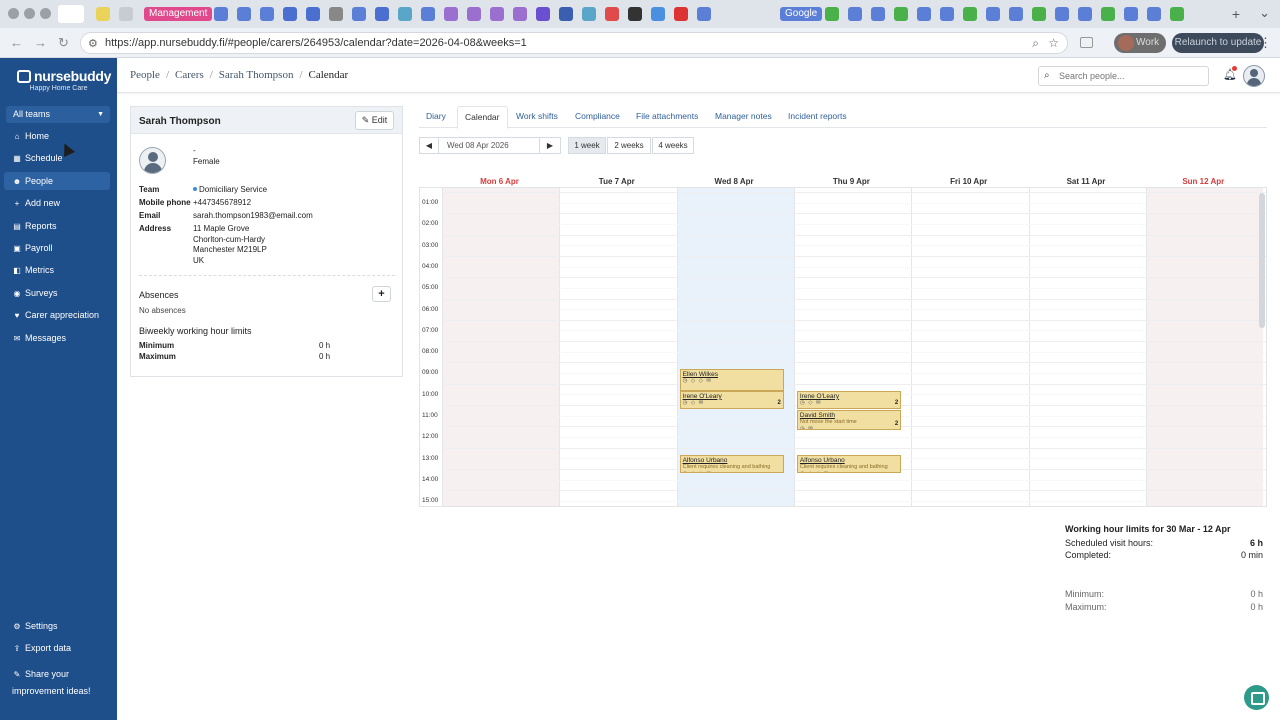  Describe the element at coordinates (587, 145) in the screenshot. I see `range-1-week: 1 week` at that location.